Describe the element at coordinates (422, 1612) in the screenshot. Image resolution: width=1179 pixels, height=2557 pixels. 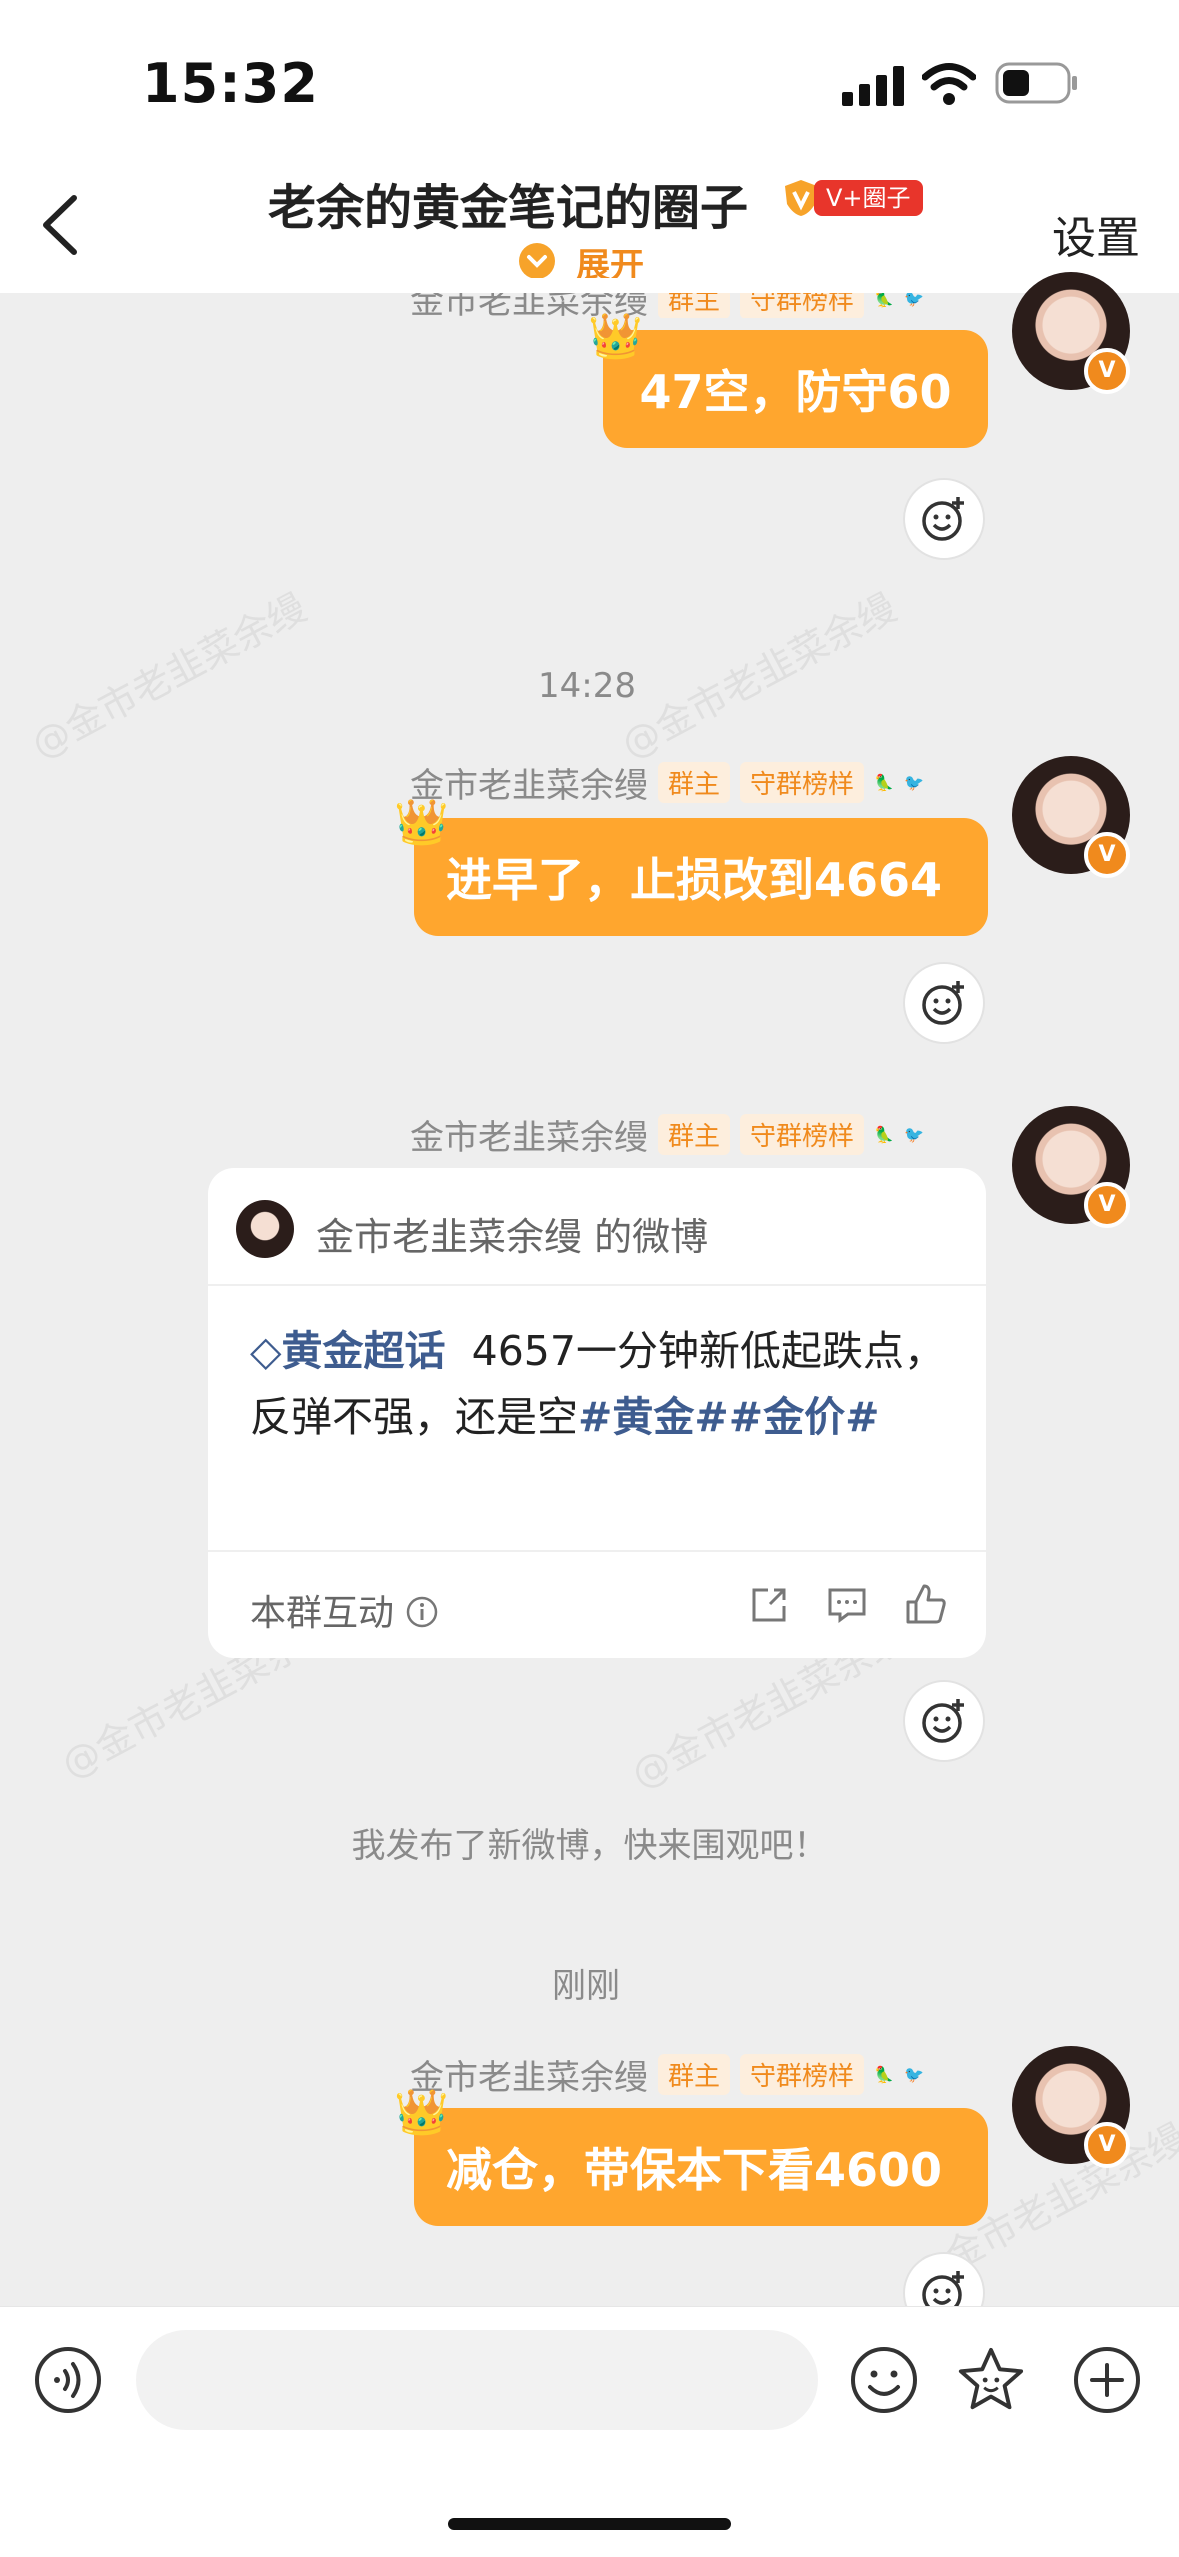
I see `info-icon` at that location.